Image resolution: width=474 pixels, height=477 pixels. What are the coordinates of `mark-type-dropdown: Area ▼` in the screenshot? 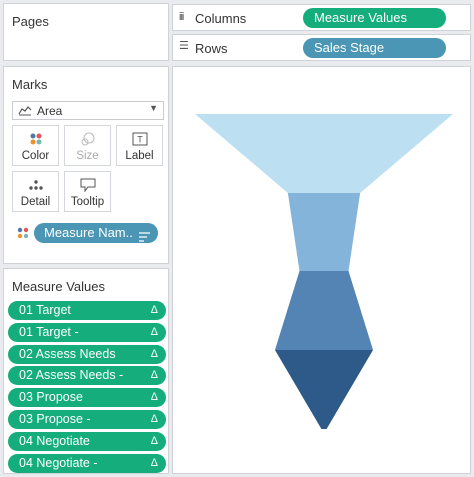 It's located at (88, 110).